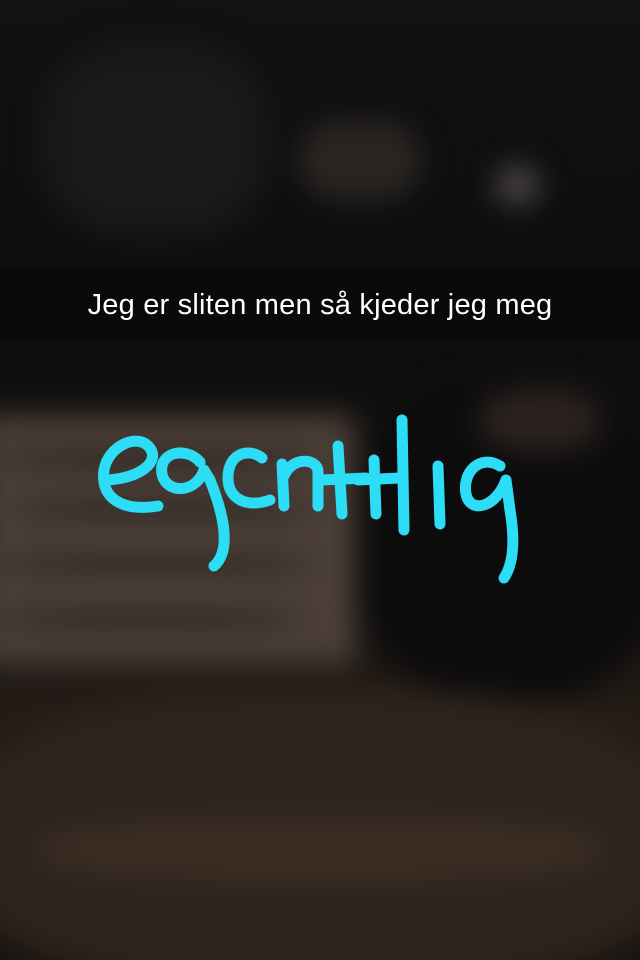  What do you see at coordinates (300, 483) in the screenshot?
I see `drawing-stroke-n` at bounding box center [300, 483].